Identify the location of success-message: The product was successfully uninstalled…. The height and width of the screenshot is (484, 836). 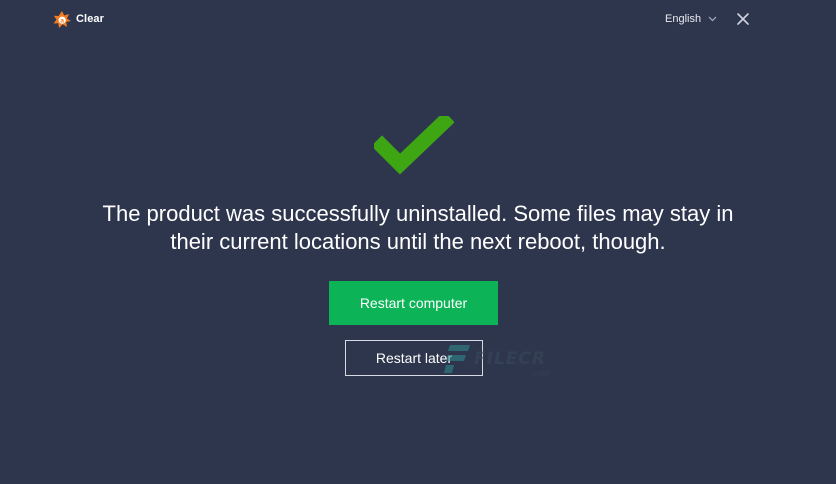
(418, 228).